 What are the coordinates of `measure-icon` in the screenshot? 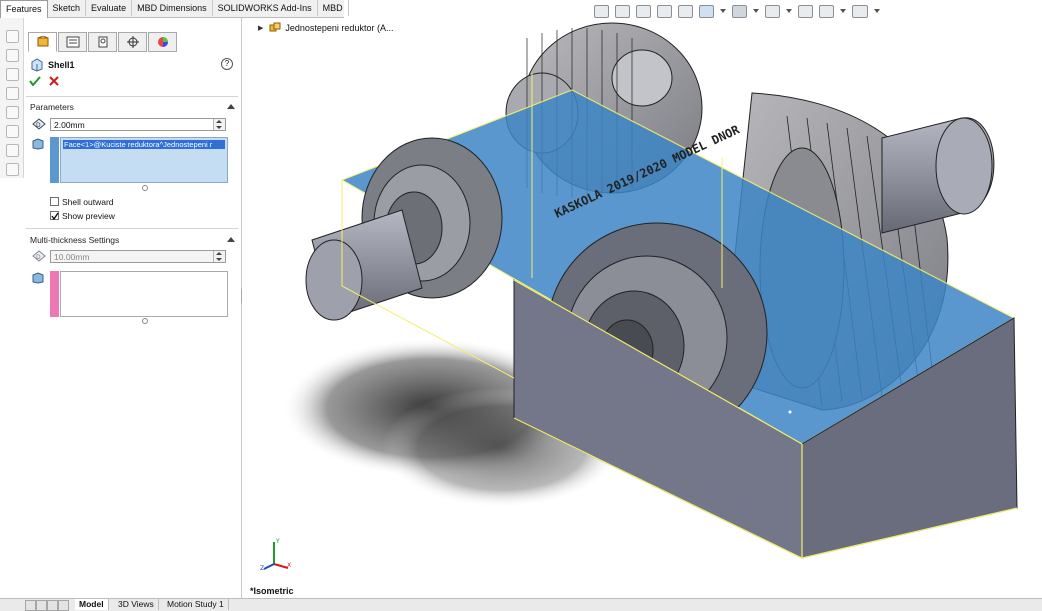 It's located at (12, 112).